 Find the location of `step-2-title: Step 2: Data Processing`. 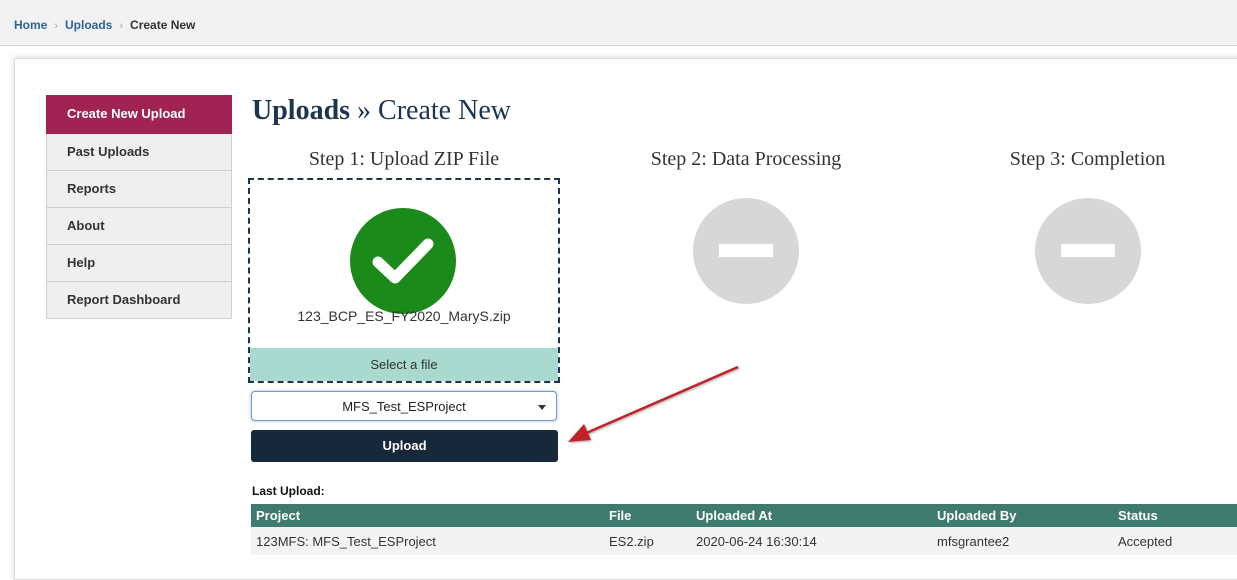

step-2-title: Step 2: Data Processing is located at coordinates (746, 159).